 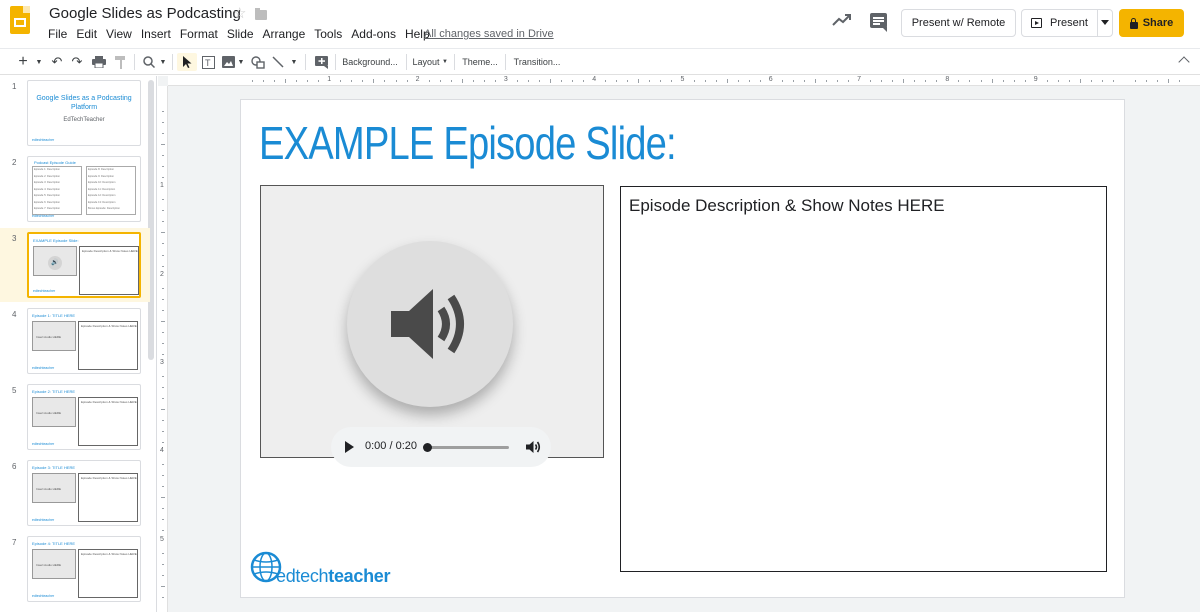 What do you see at coordinates (349, 447) in the screenshot?
I see `play-icon` at bounding box center [349, 447].